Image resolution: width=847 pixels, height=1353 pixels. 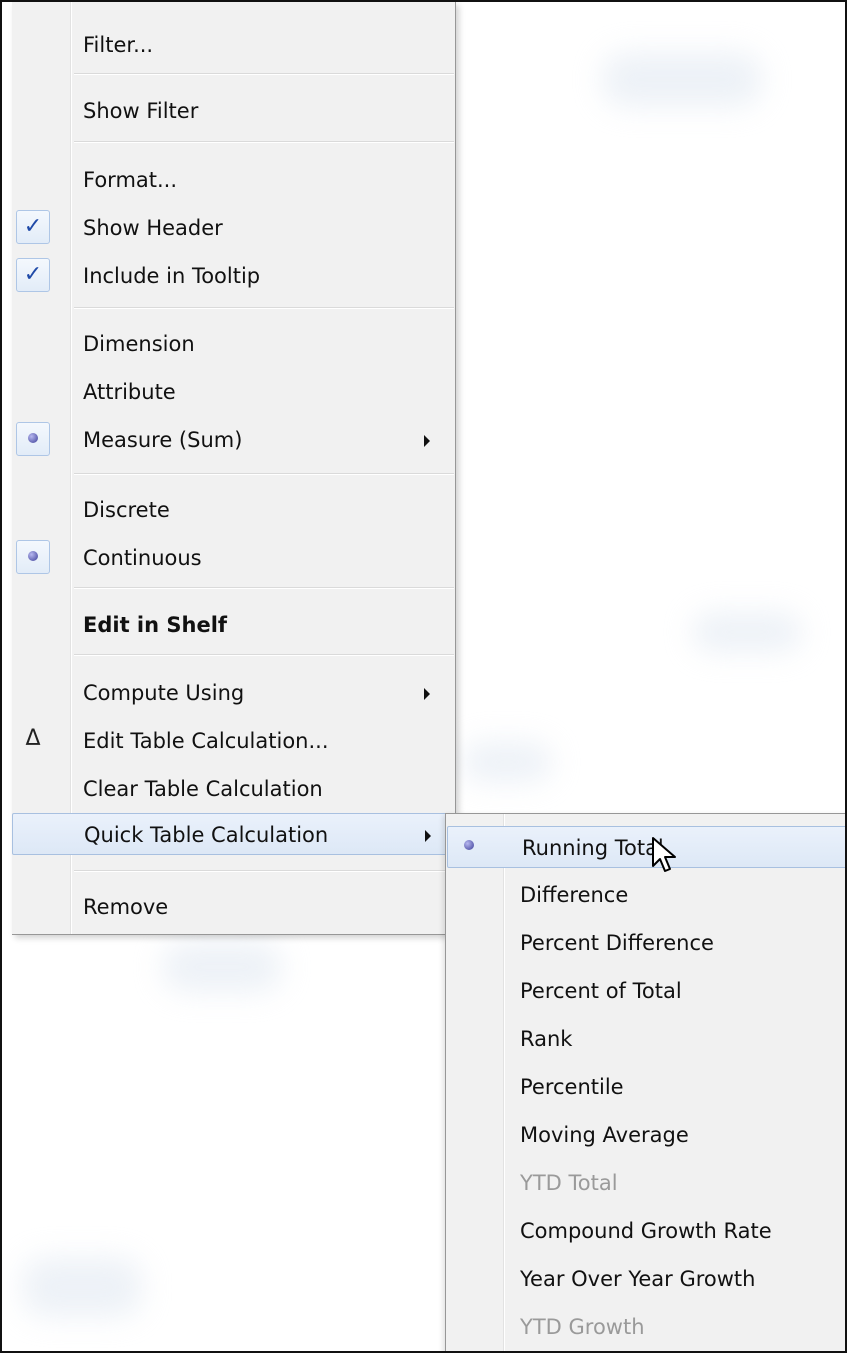 I want to click on submenu-item-ytd-growth: YTD Growth, so click(x=645, y=1327).